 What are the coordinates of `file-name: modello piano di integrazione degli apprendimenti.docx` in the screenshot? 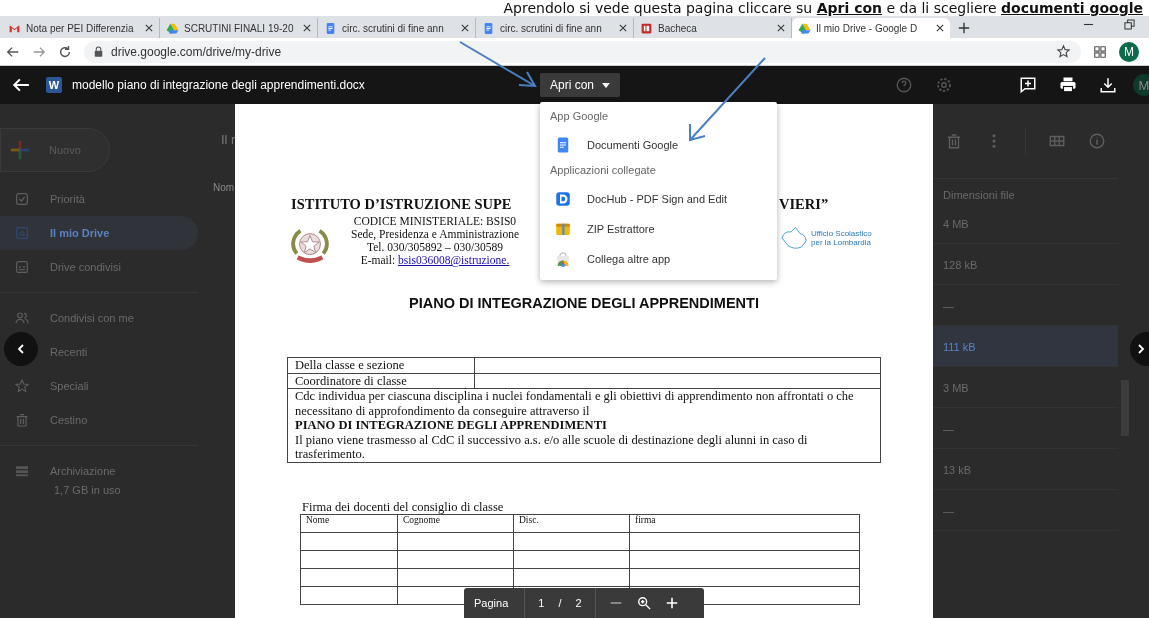 It's located at (219, 85).